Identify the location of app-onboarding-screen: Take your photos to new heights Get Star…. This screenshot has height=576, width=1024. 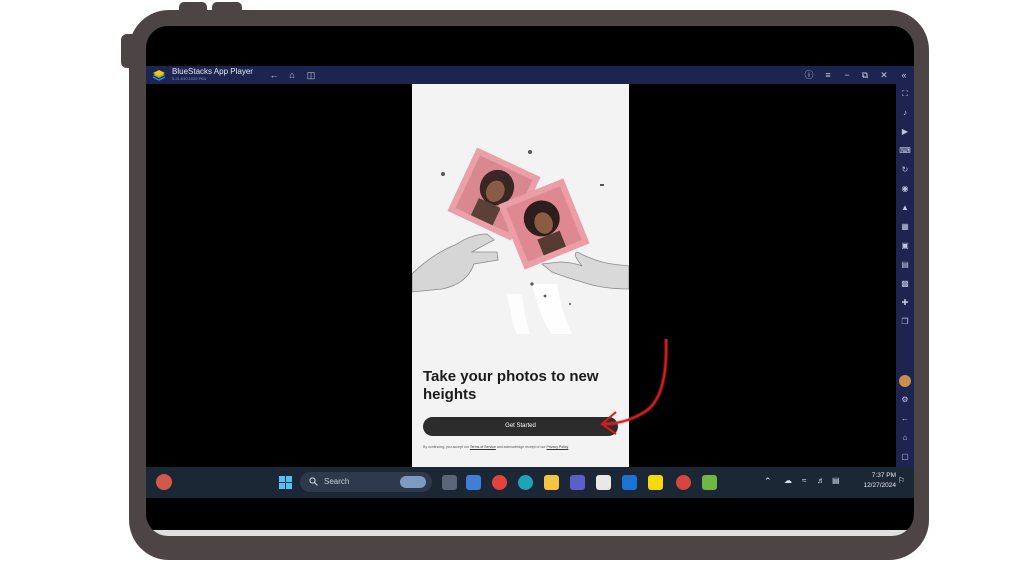
(520, 275).